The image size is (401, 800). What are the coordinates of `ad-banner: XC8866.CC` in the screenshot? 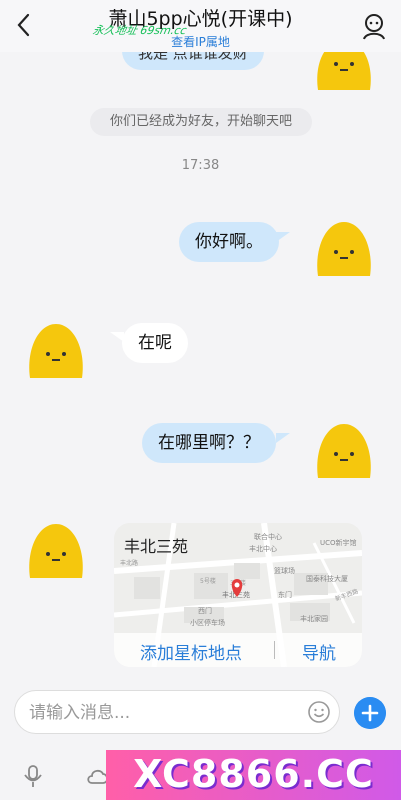 It's located at (253, 775).